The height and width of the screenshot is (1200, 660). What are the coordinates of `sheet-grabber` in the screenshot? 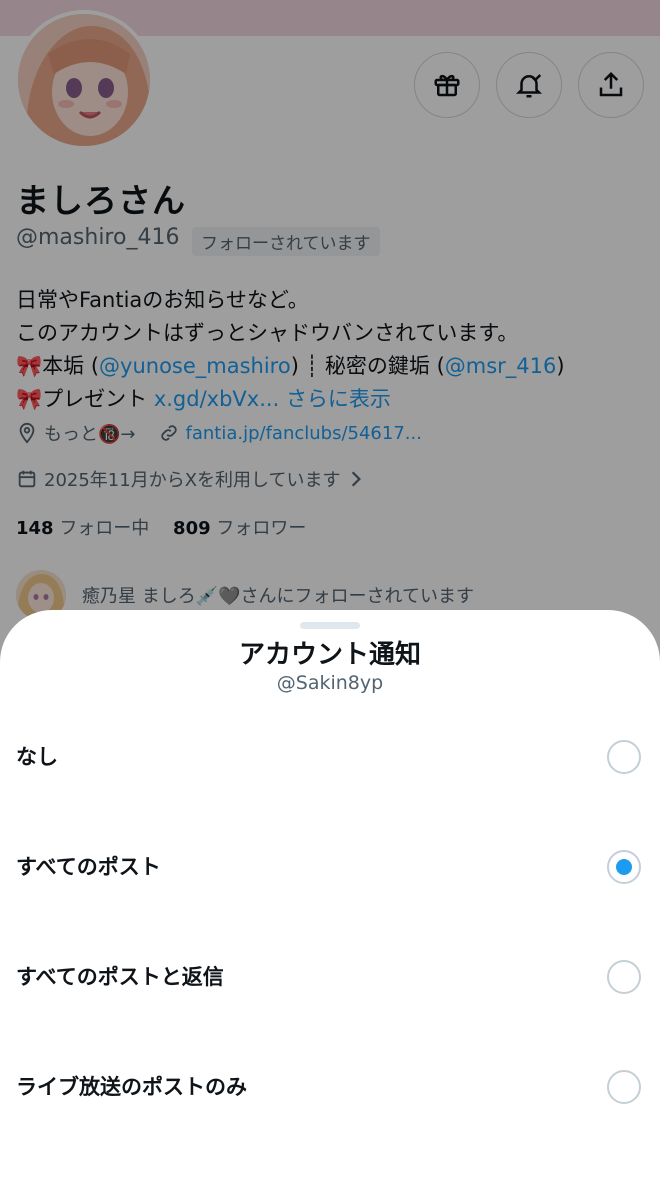 It's located at (330, 625).